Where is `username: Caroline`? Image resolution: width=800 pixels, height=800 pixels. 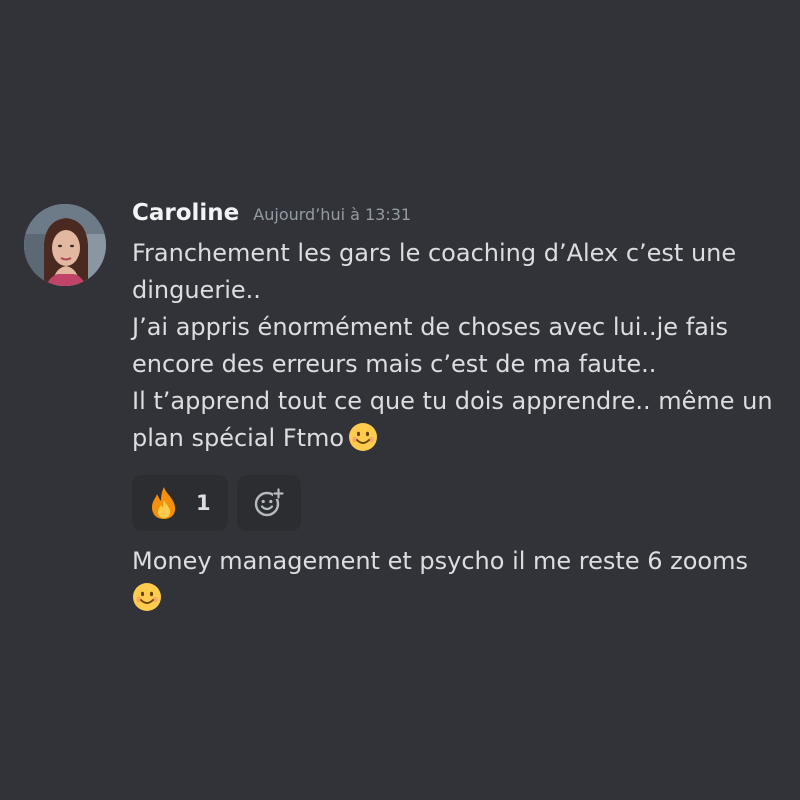 username: Caroline is located at coordinates (185, 213).